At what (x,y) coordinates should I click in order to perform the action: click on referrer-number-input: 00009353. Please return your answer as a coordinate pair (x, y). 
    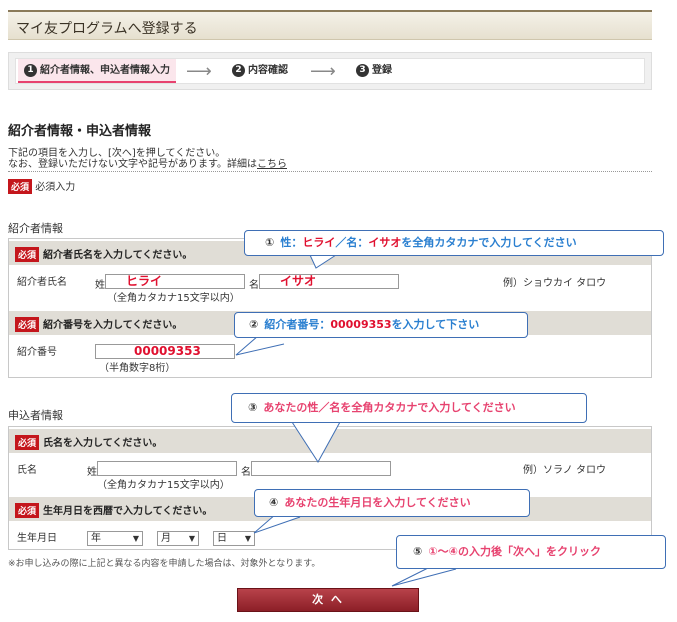
    Looking at the image, I should click on (165, 351).